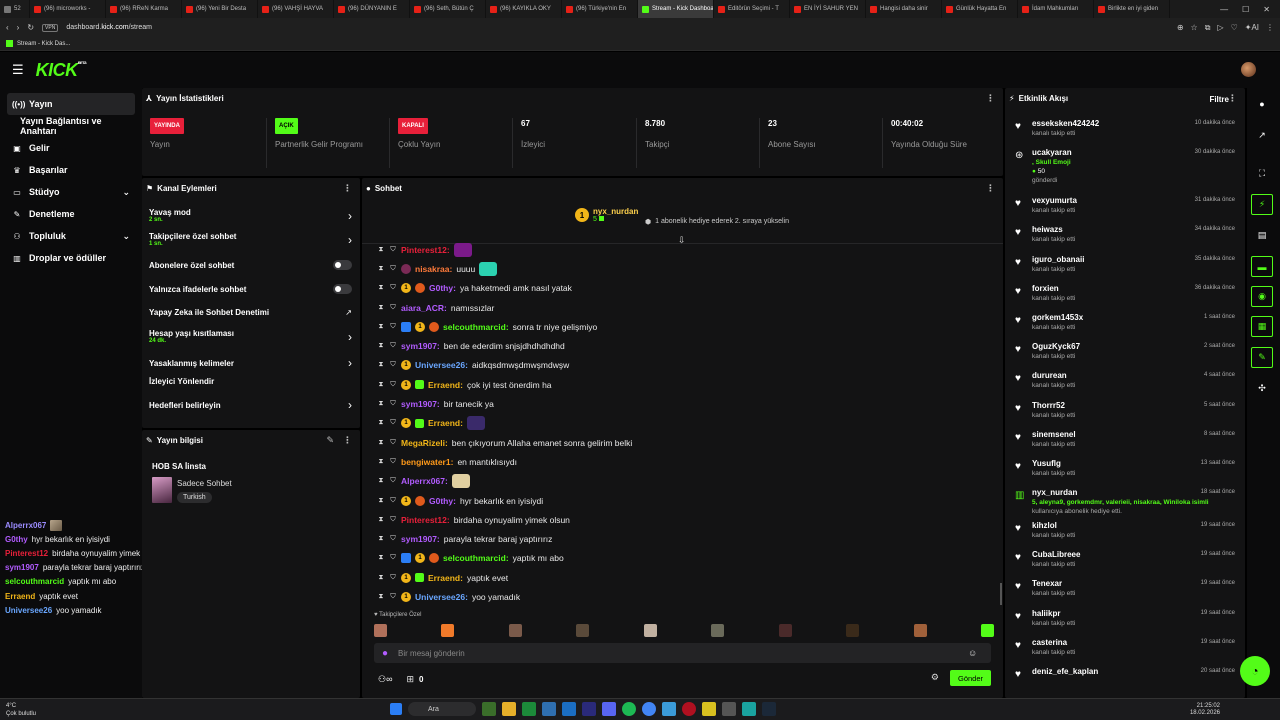 This screenshot has height=720, width=1280. Describe the element at coordinates (71, 170) in the screenshot. I see `sidebar-item: ♛ Başarılar` at that location.